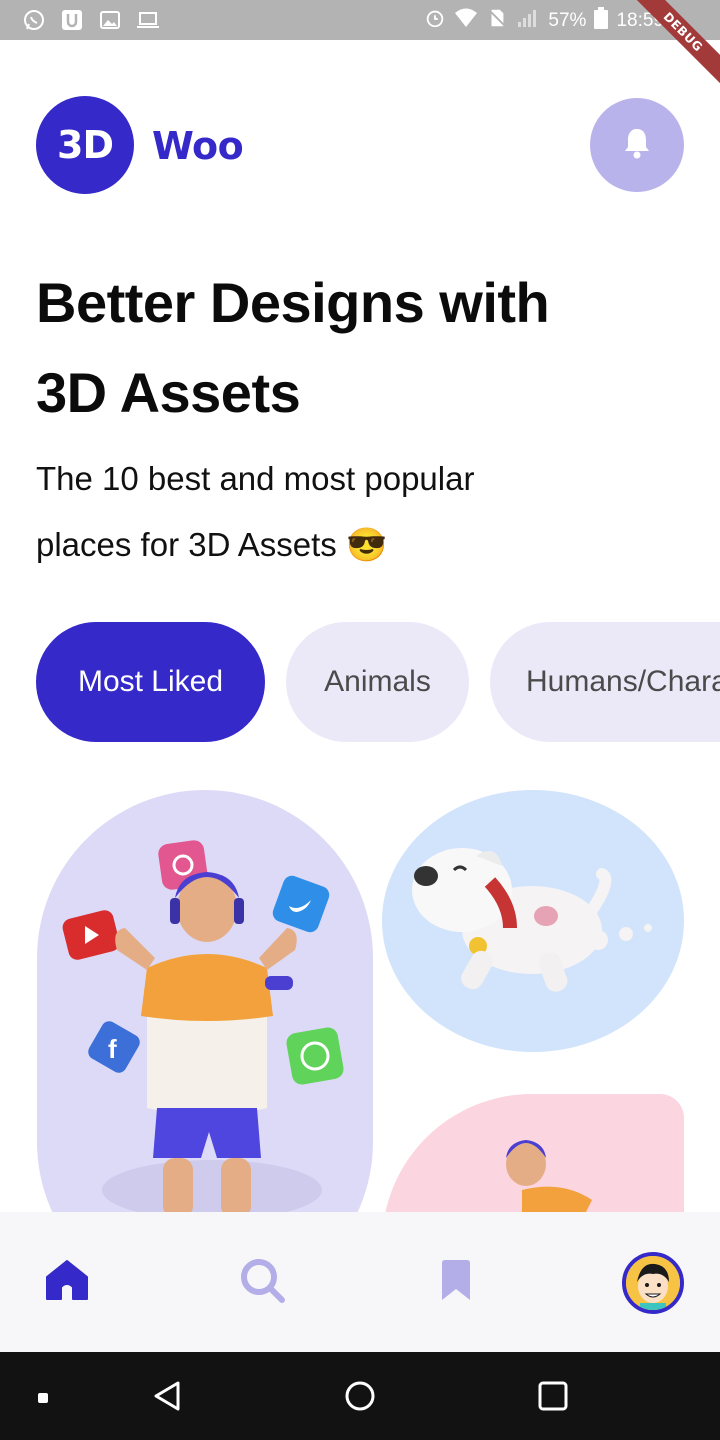 The height and width of the screenshot is (1440, 720). I want to click on alarm-icon, so click(435, 21).